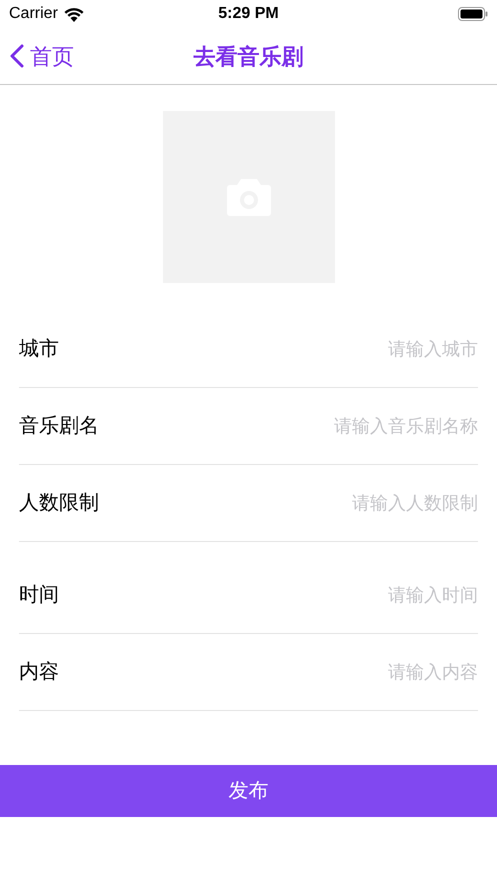  Describe the element at coordinates (276, 349) in the screenshot. I see `input-field: 请输入城市` at that location.